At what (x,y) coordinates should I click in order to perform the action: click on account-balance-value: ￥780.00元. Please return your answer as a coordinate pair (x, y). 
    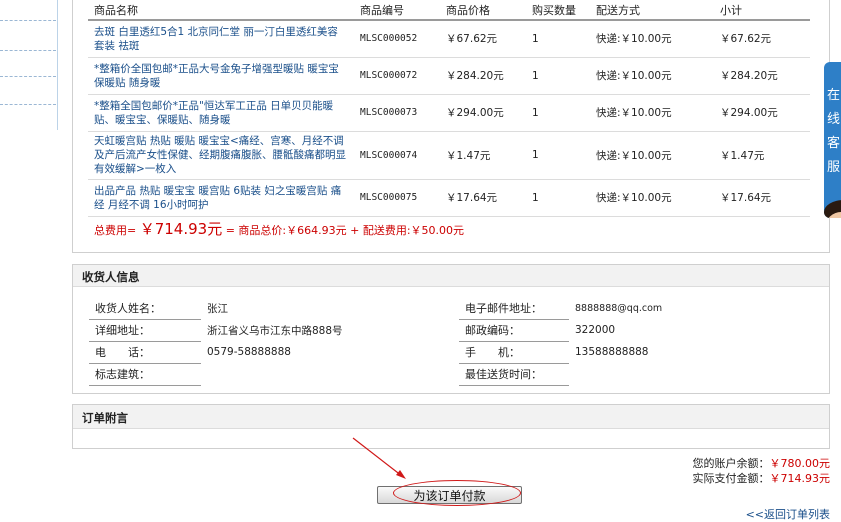
    Looking at the image, I should click on (800, 463).